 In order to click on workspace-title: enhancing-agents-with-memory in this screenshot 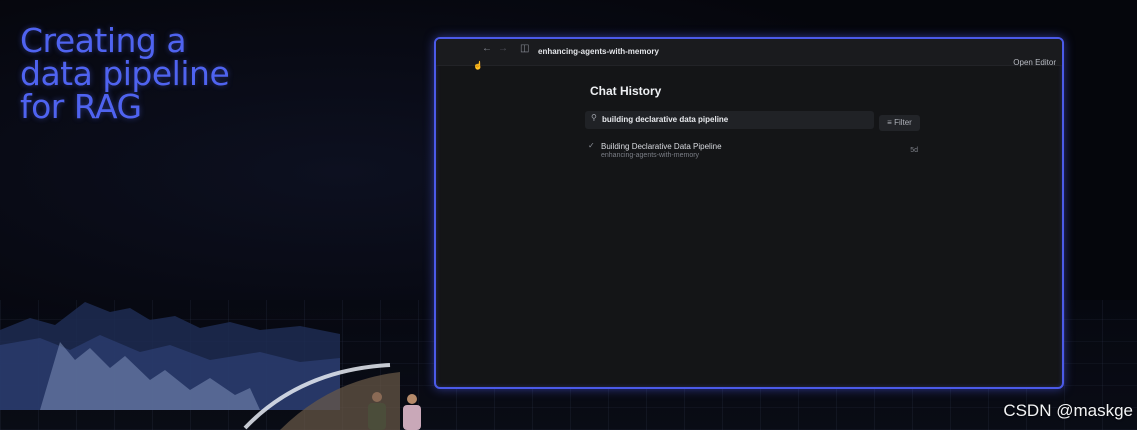, I will do `click(598, 51)`.